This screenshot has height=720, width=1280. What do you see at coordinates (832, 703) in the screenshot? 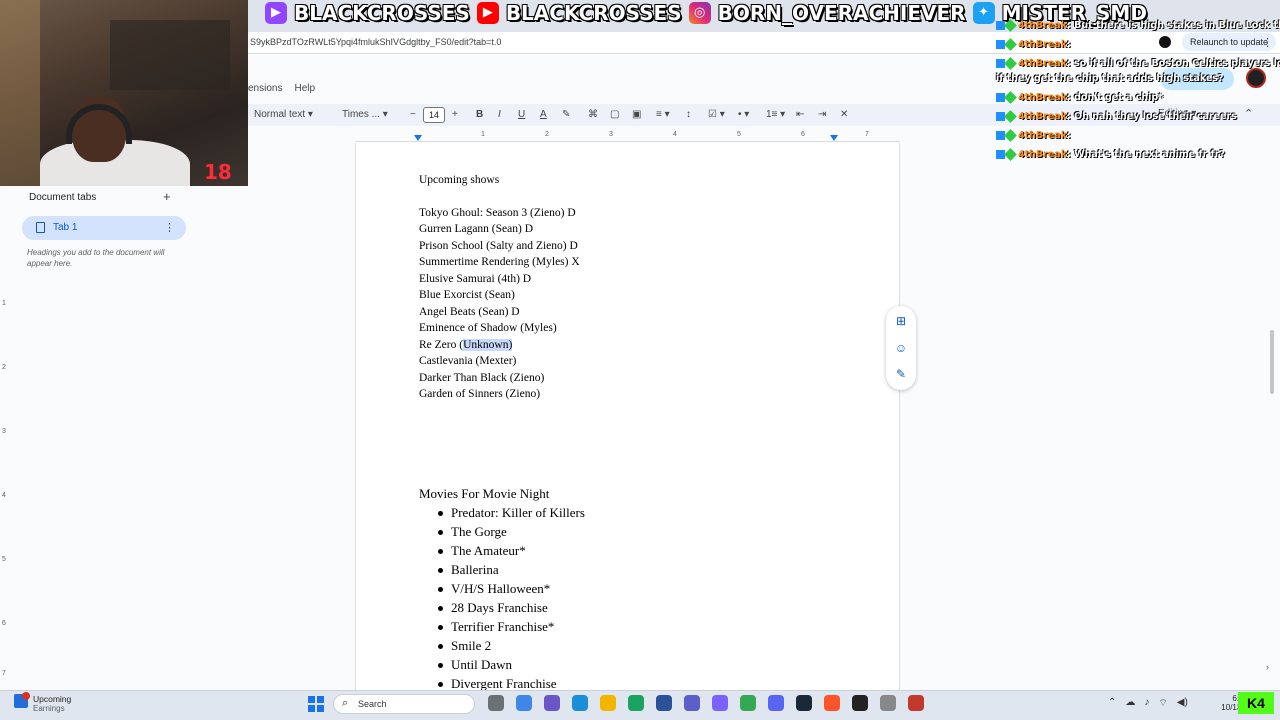
I see `brave-icon` at bounding box center [832, 703].